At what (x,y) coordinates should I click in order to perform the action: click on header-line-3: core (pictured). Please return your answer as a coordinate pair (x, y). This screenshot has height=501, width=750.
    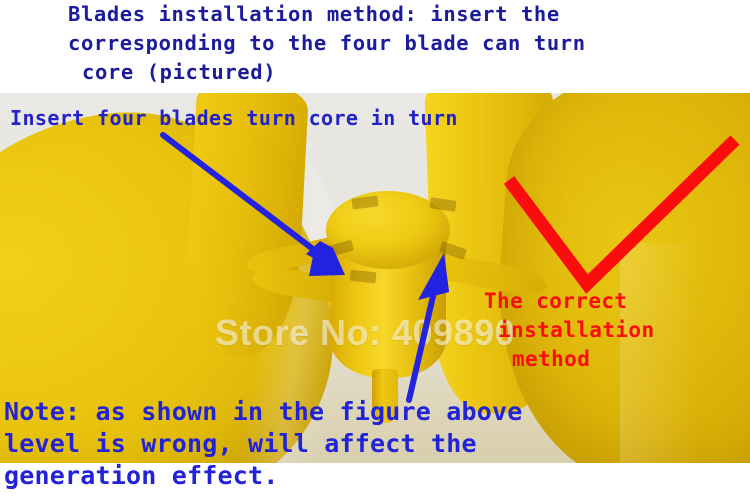
    Looking at the image, I should click on (179, 72).